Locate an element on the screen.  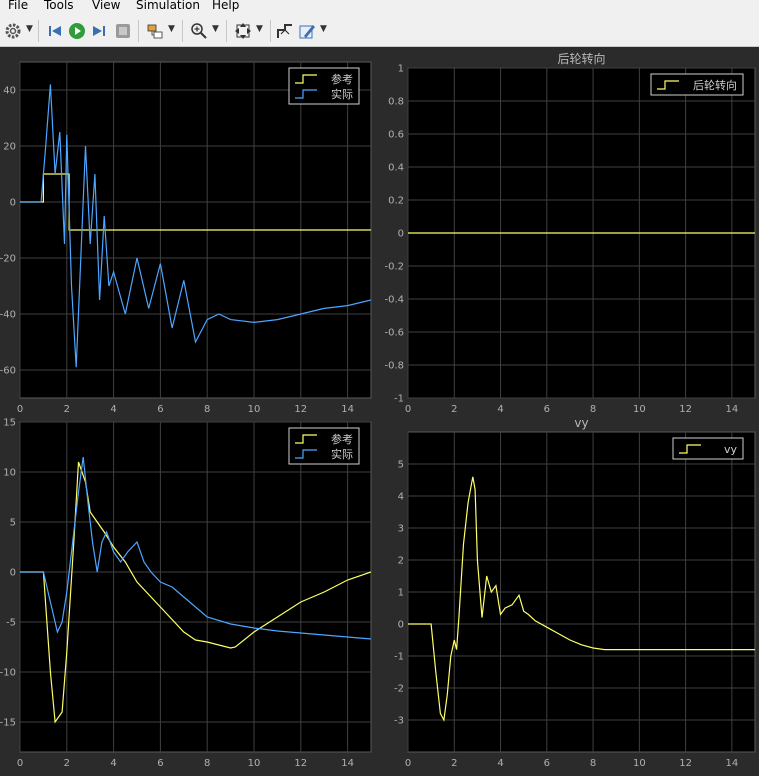
y-tick-label: 15 is located at coordinates (9, 423).